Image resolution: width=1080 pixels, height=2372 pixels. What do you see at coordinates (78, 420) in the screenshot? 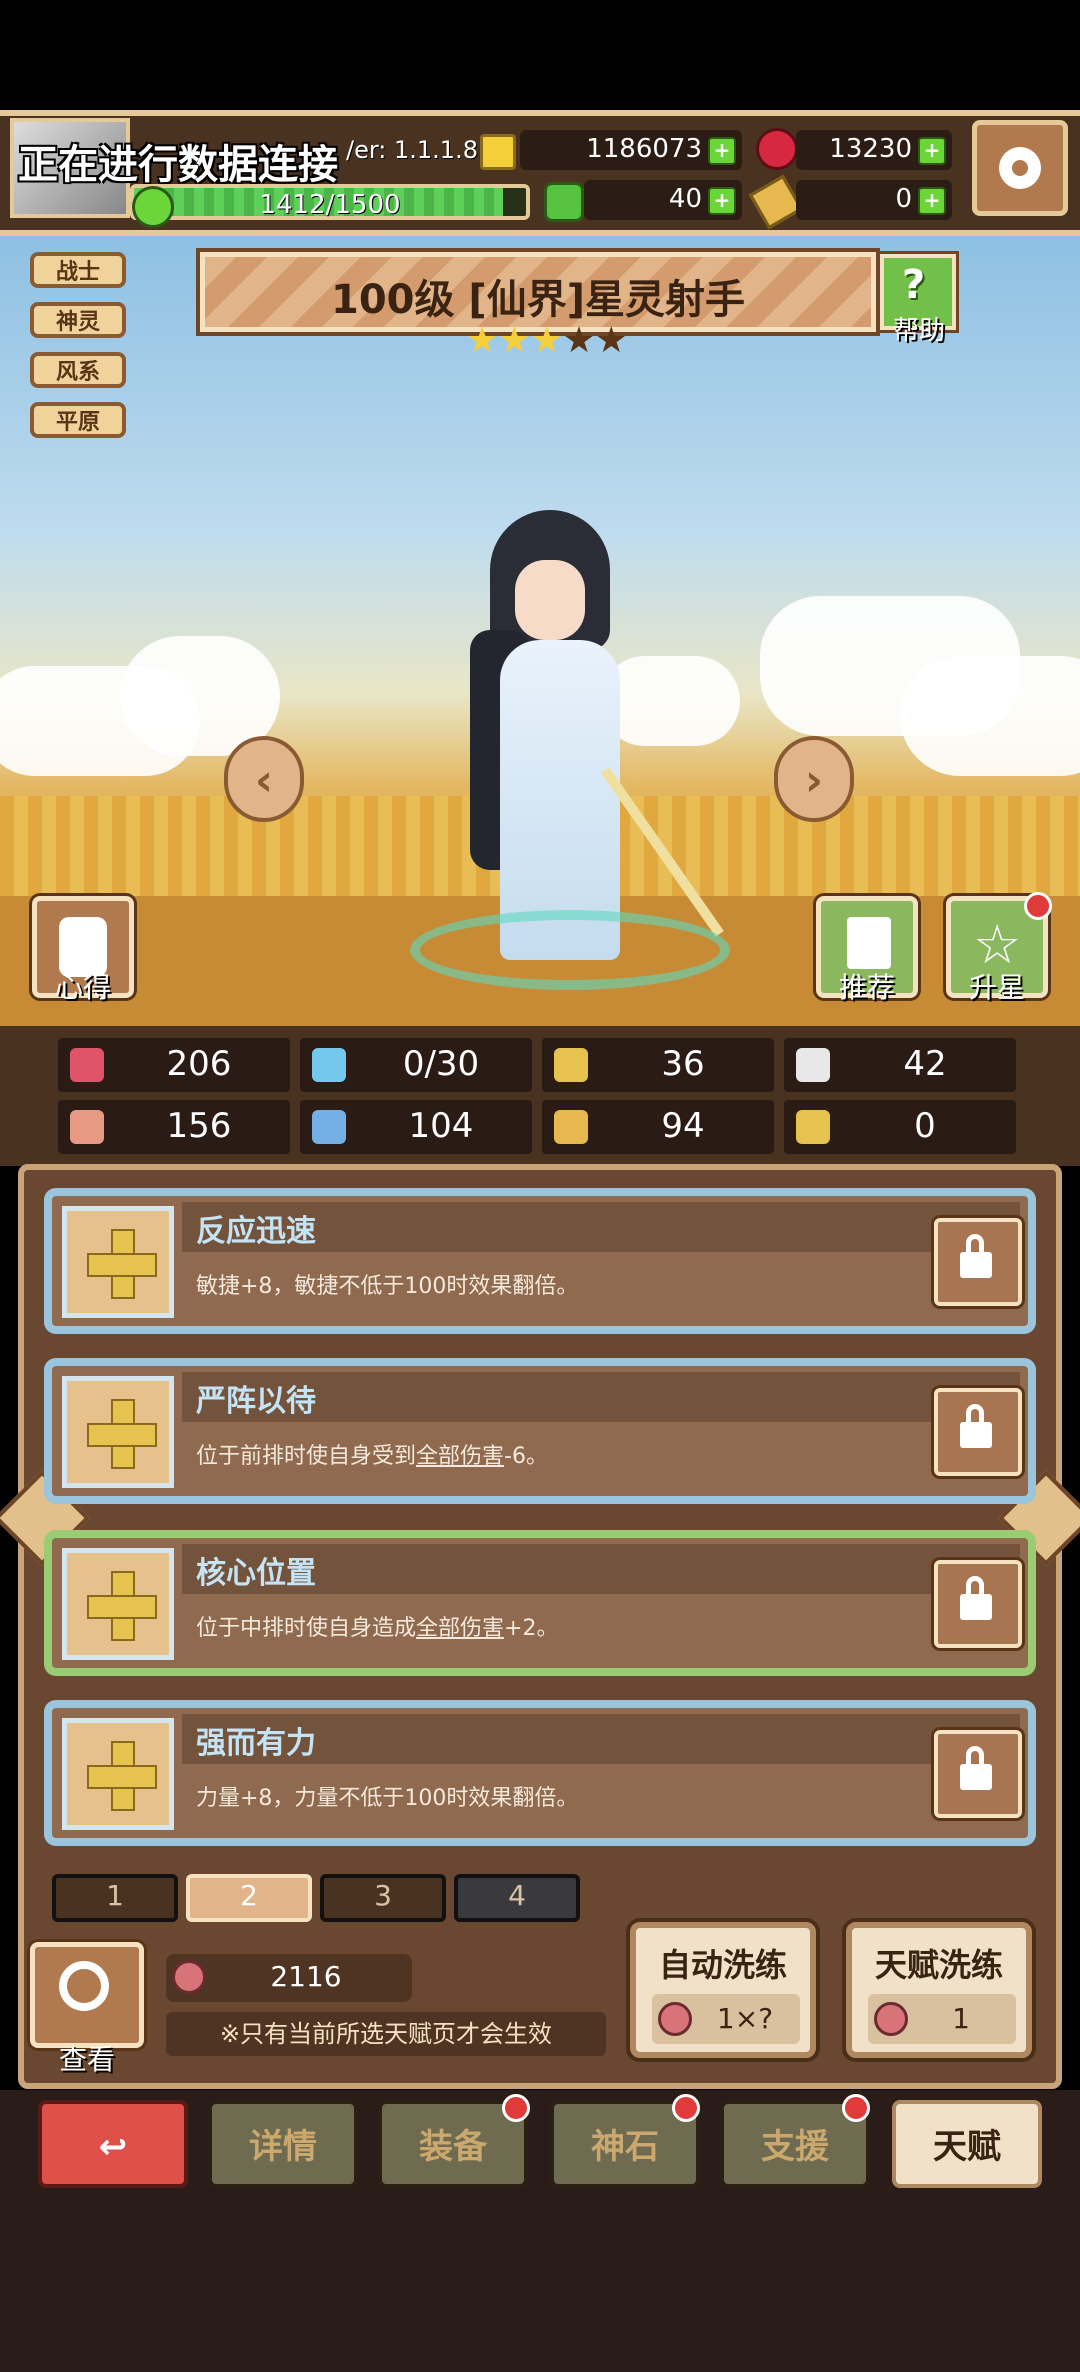
I see `tag-terrain: 平原` at bounding box center [78, 420].